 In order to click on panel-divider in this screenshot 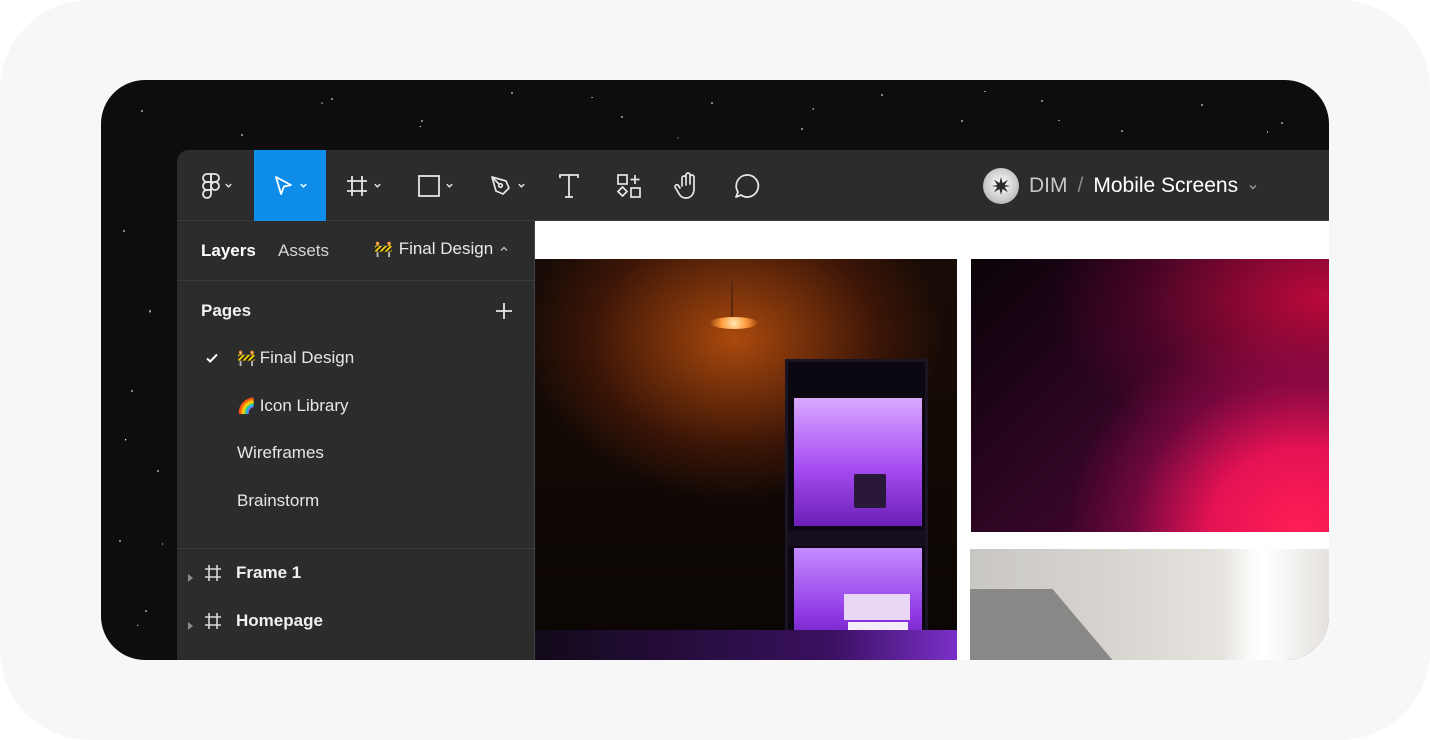, I will do `click(355, 548)`.